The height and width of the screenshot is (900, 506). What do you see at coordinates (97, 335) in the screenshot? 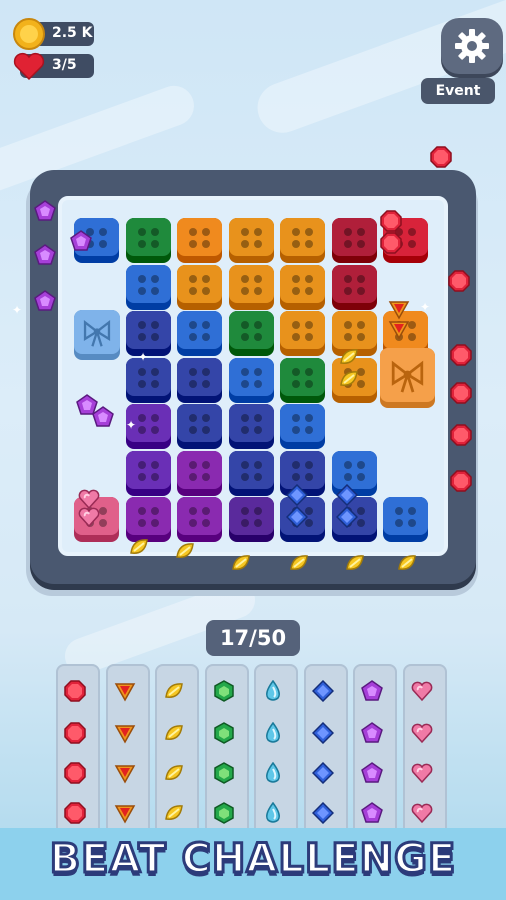
I see `blue-gift-block` at bounding box center [97, 335].